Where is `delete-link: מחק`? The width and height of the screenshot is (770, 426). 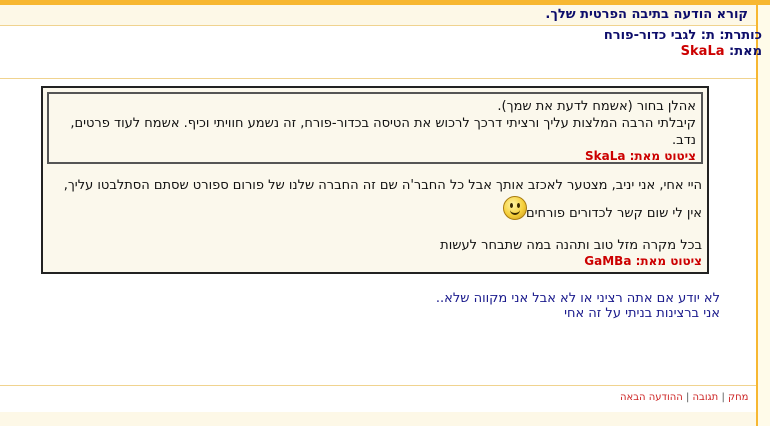 delete-link: מחק is located at coordinates (738, 397).